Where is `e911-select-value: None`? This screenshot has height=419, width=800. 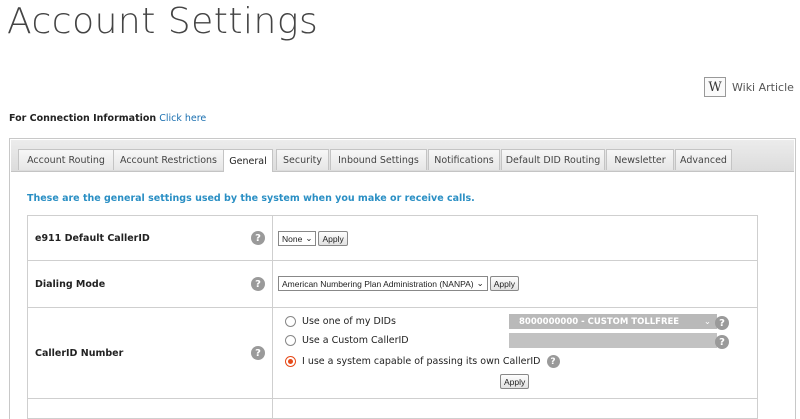 e911-select-value: None is located at coordinates (292, 238).